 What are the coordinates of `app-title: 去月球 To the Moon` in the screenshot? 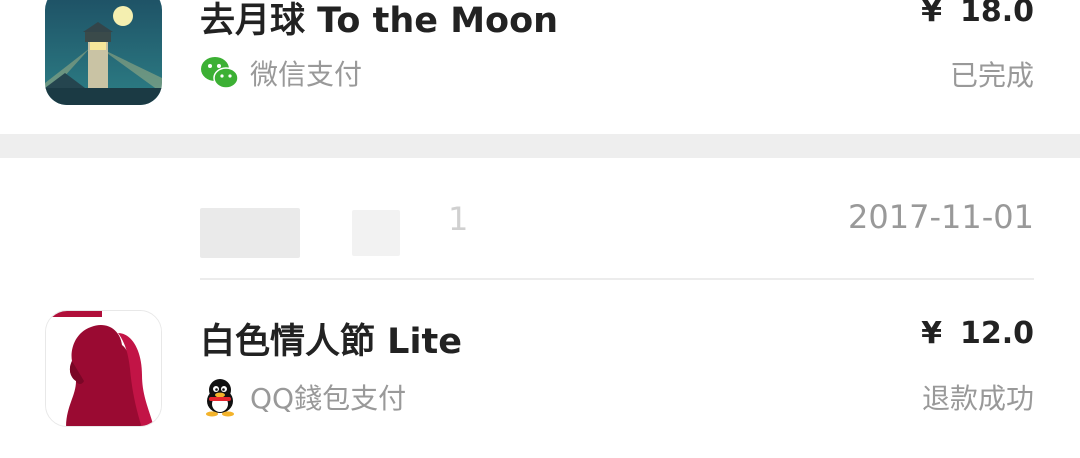 It's located at (379, 21).